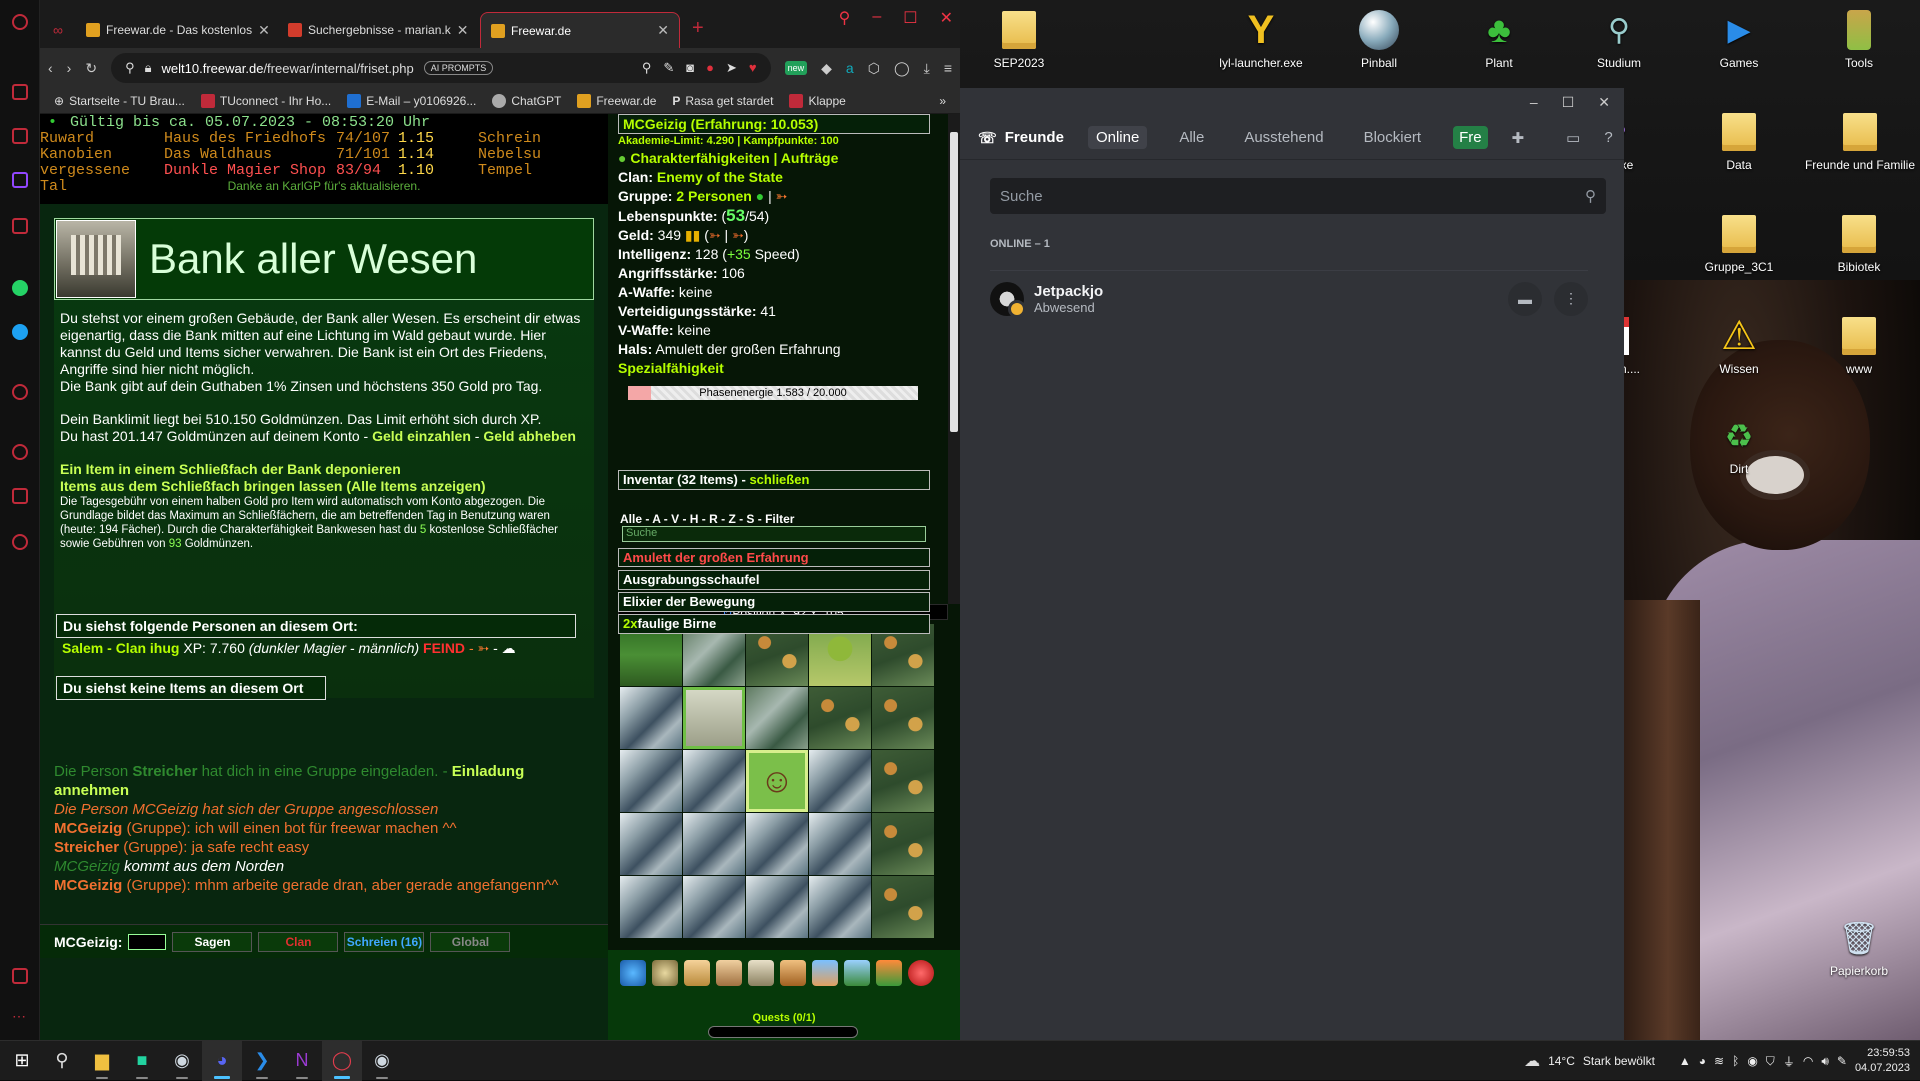 This screenshot has height=1081, width=1920. What do you see at coordinates (378, 30) in the screenshot?
I see `tab-gmail: Suchergebnisse - marian.k ✕` at bounding box center [378, 30].